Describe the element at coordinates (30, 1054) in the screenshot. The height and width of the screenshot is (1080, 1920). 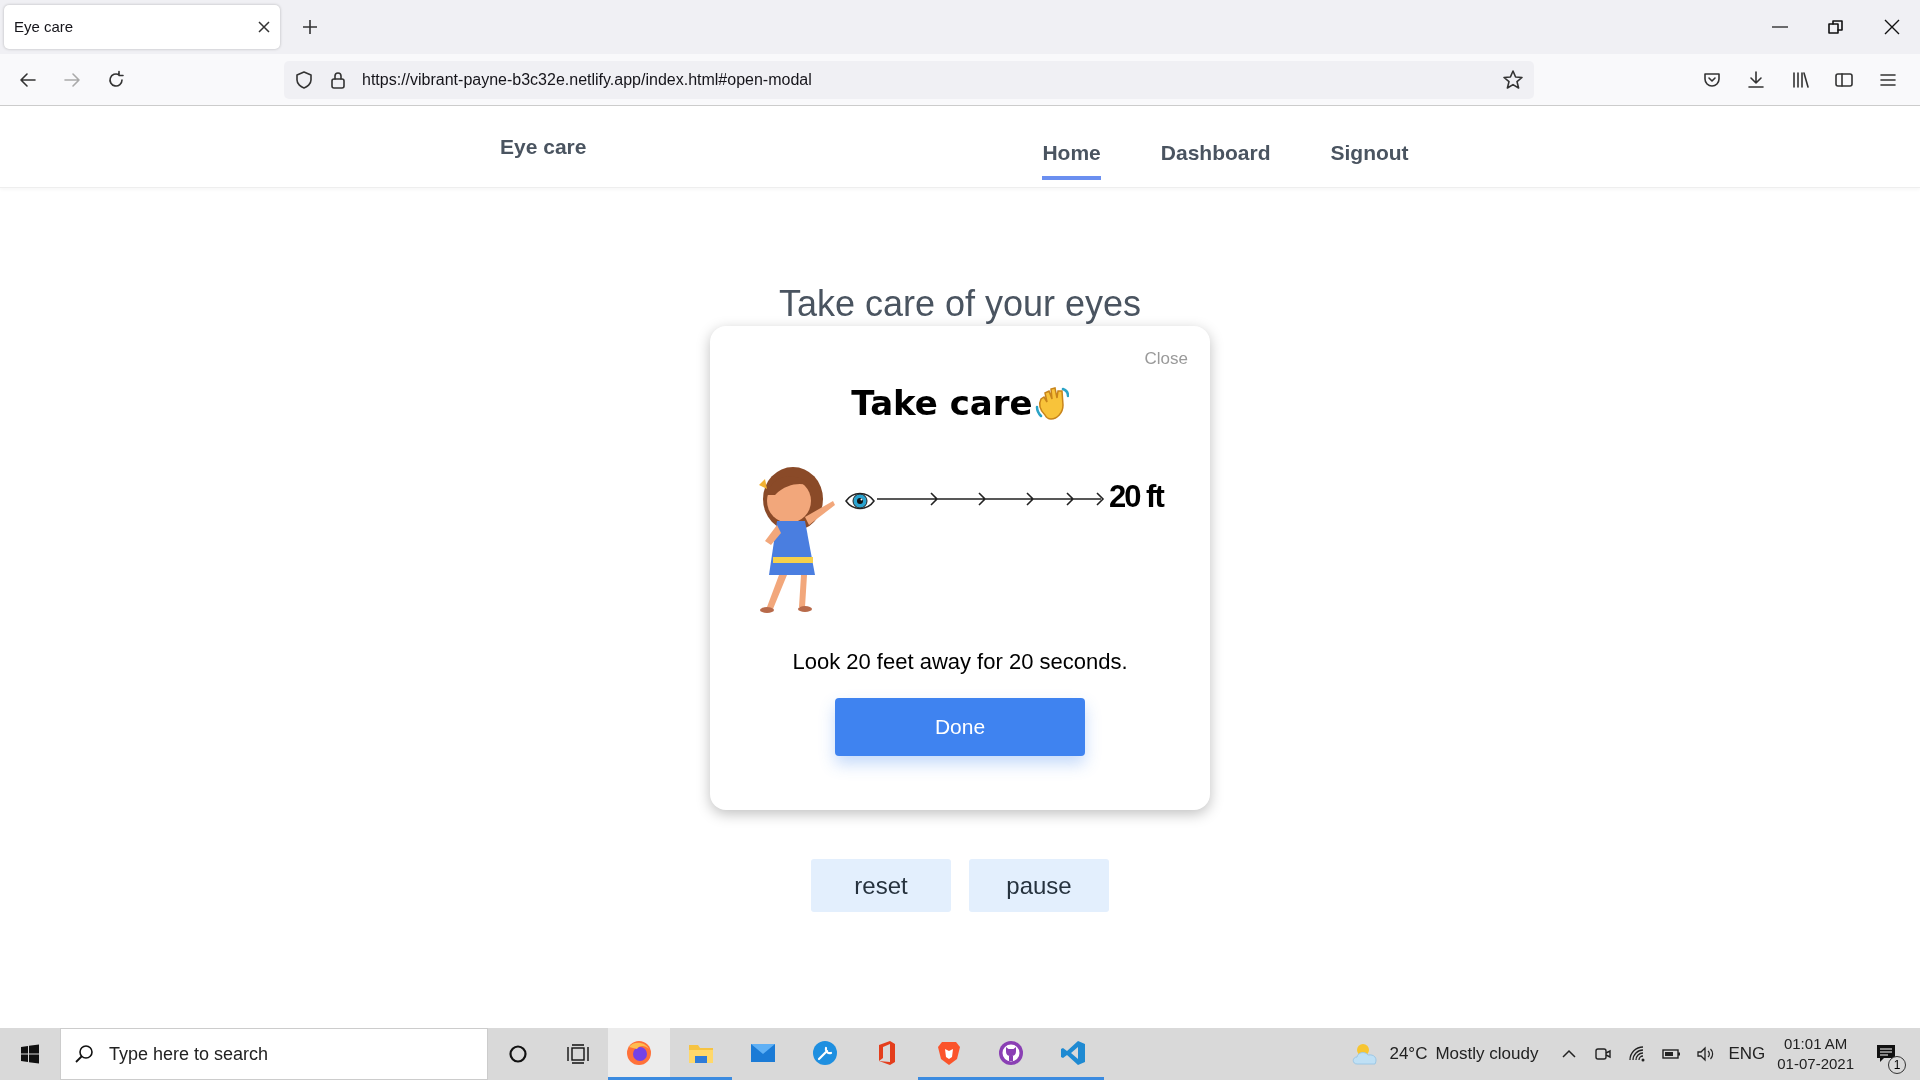
I see `start-icon` at that location.